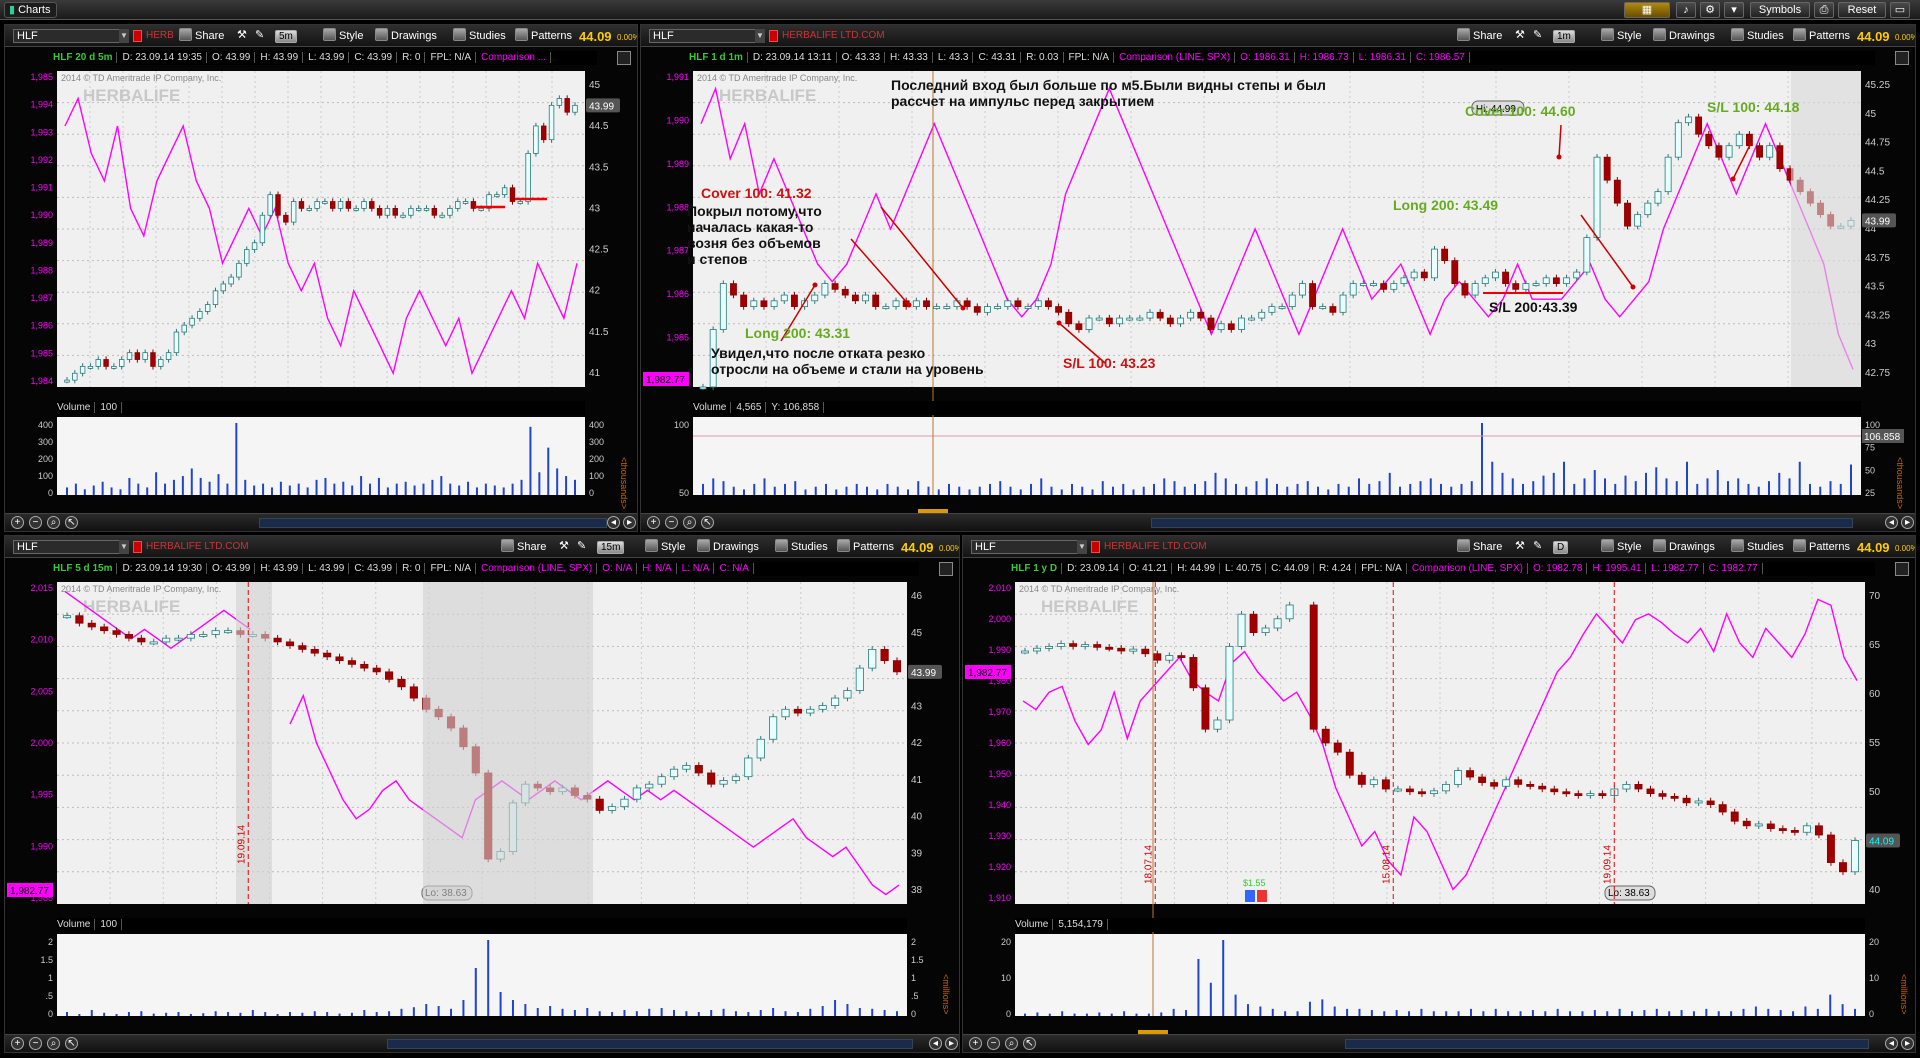  Describe the element at coordinates (798, 333) in the screenshot. I see `long-label-1: Long 200: 43.31` at that location.